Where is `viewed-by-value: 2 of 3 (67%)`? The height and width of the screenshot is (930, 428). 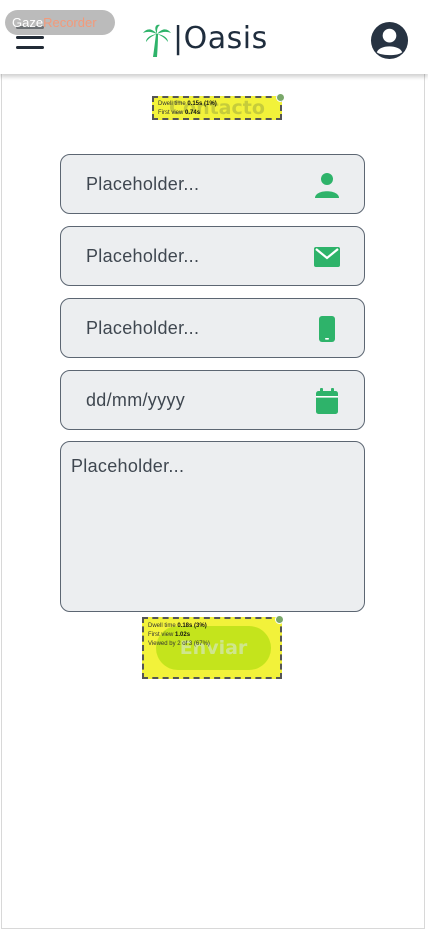 viewed-by-value: 2 of 3 (67%) is located at coordinates (193, 644).